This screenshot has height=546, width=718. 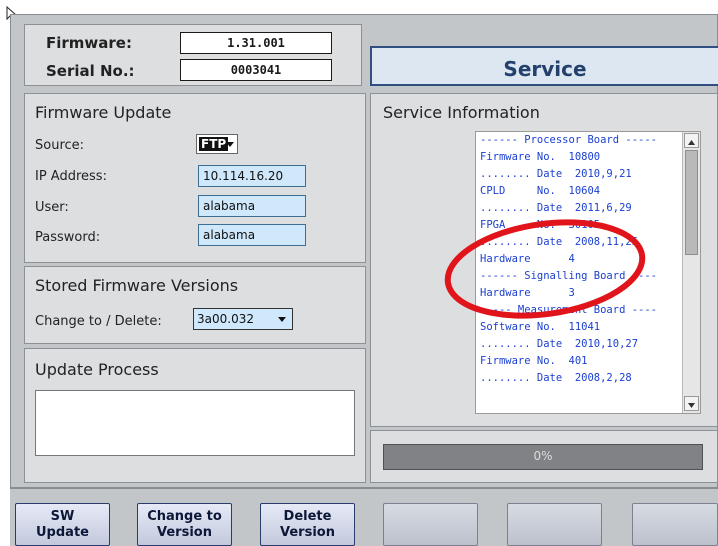 I want to click on password-label: Password:, so click(x=68, y=237).